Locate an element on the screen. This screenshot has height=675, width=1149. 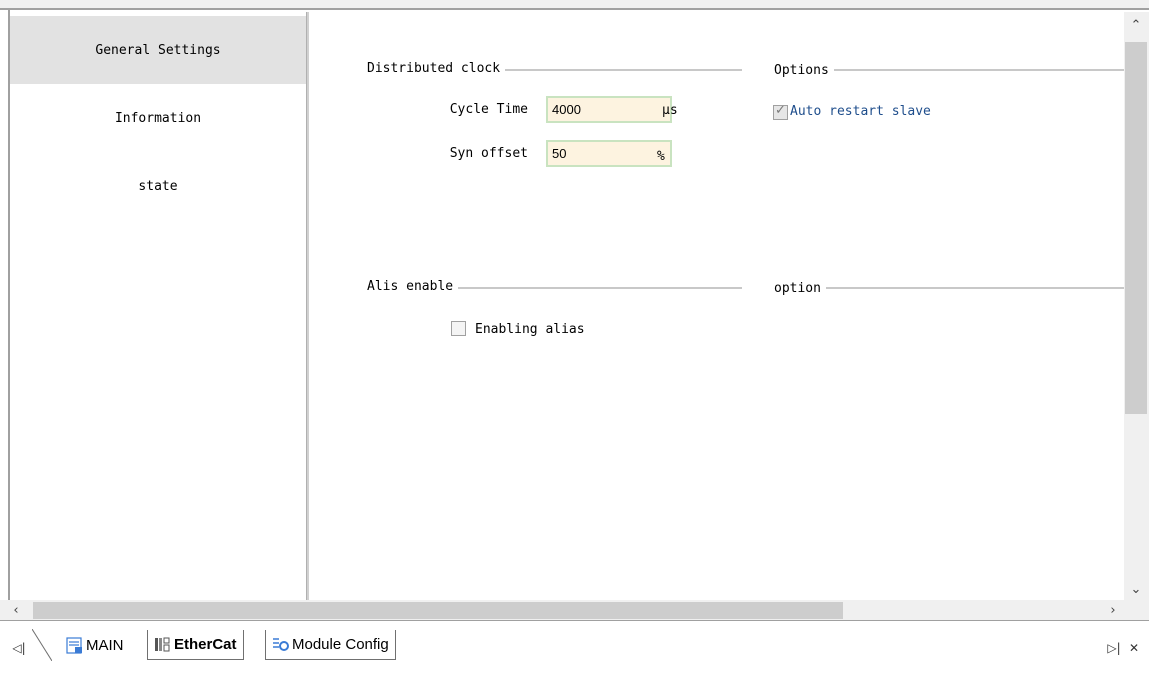
options-group-title: Options is located at coordinates (804, 70).